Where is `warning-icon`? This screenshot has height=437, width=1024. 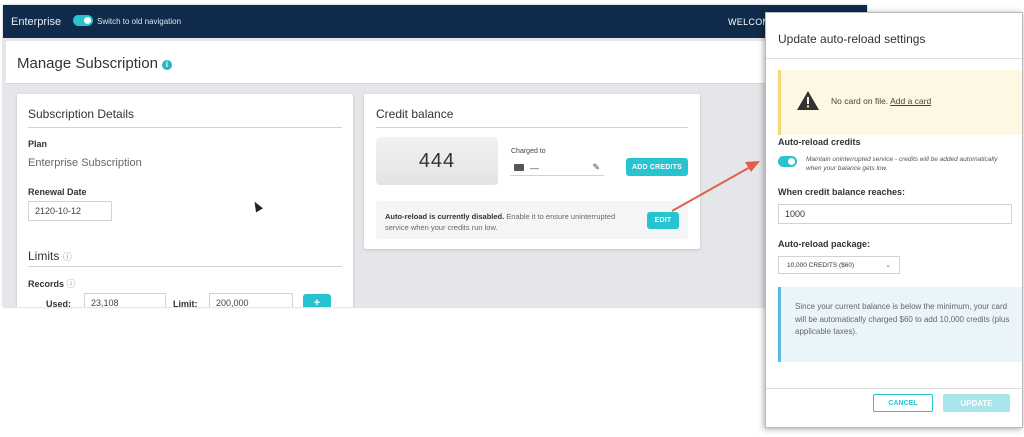 warning-icon is located at coordinates (808, 100).